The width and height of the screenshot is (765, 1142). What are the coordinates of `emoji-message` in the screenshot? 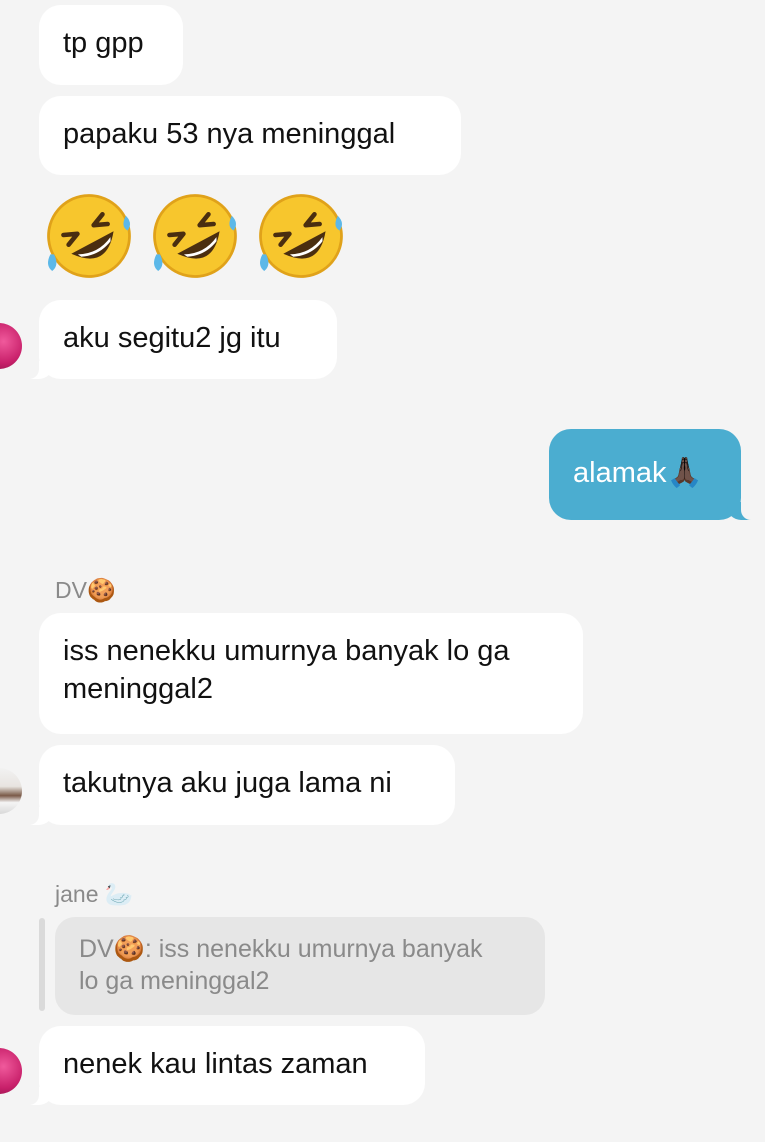 It's located at (195, 236).